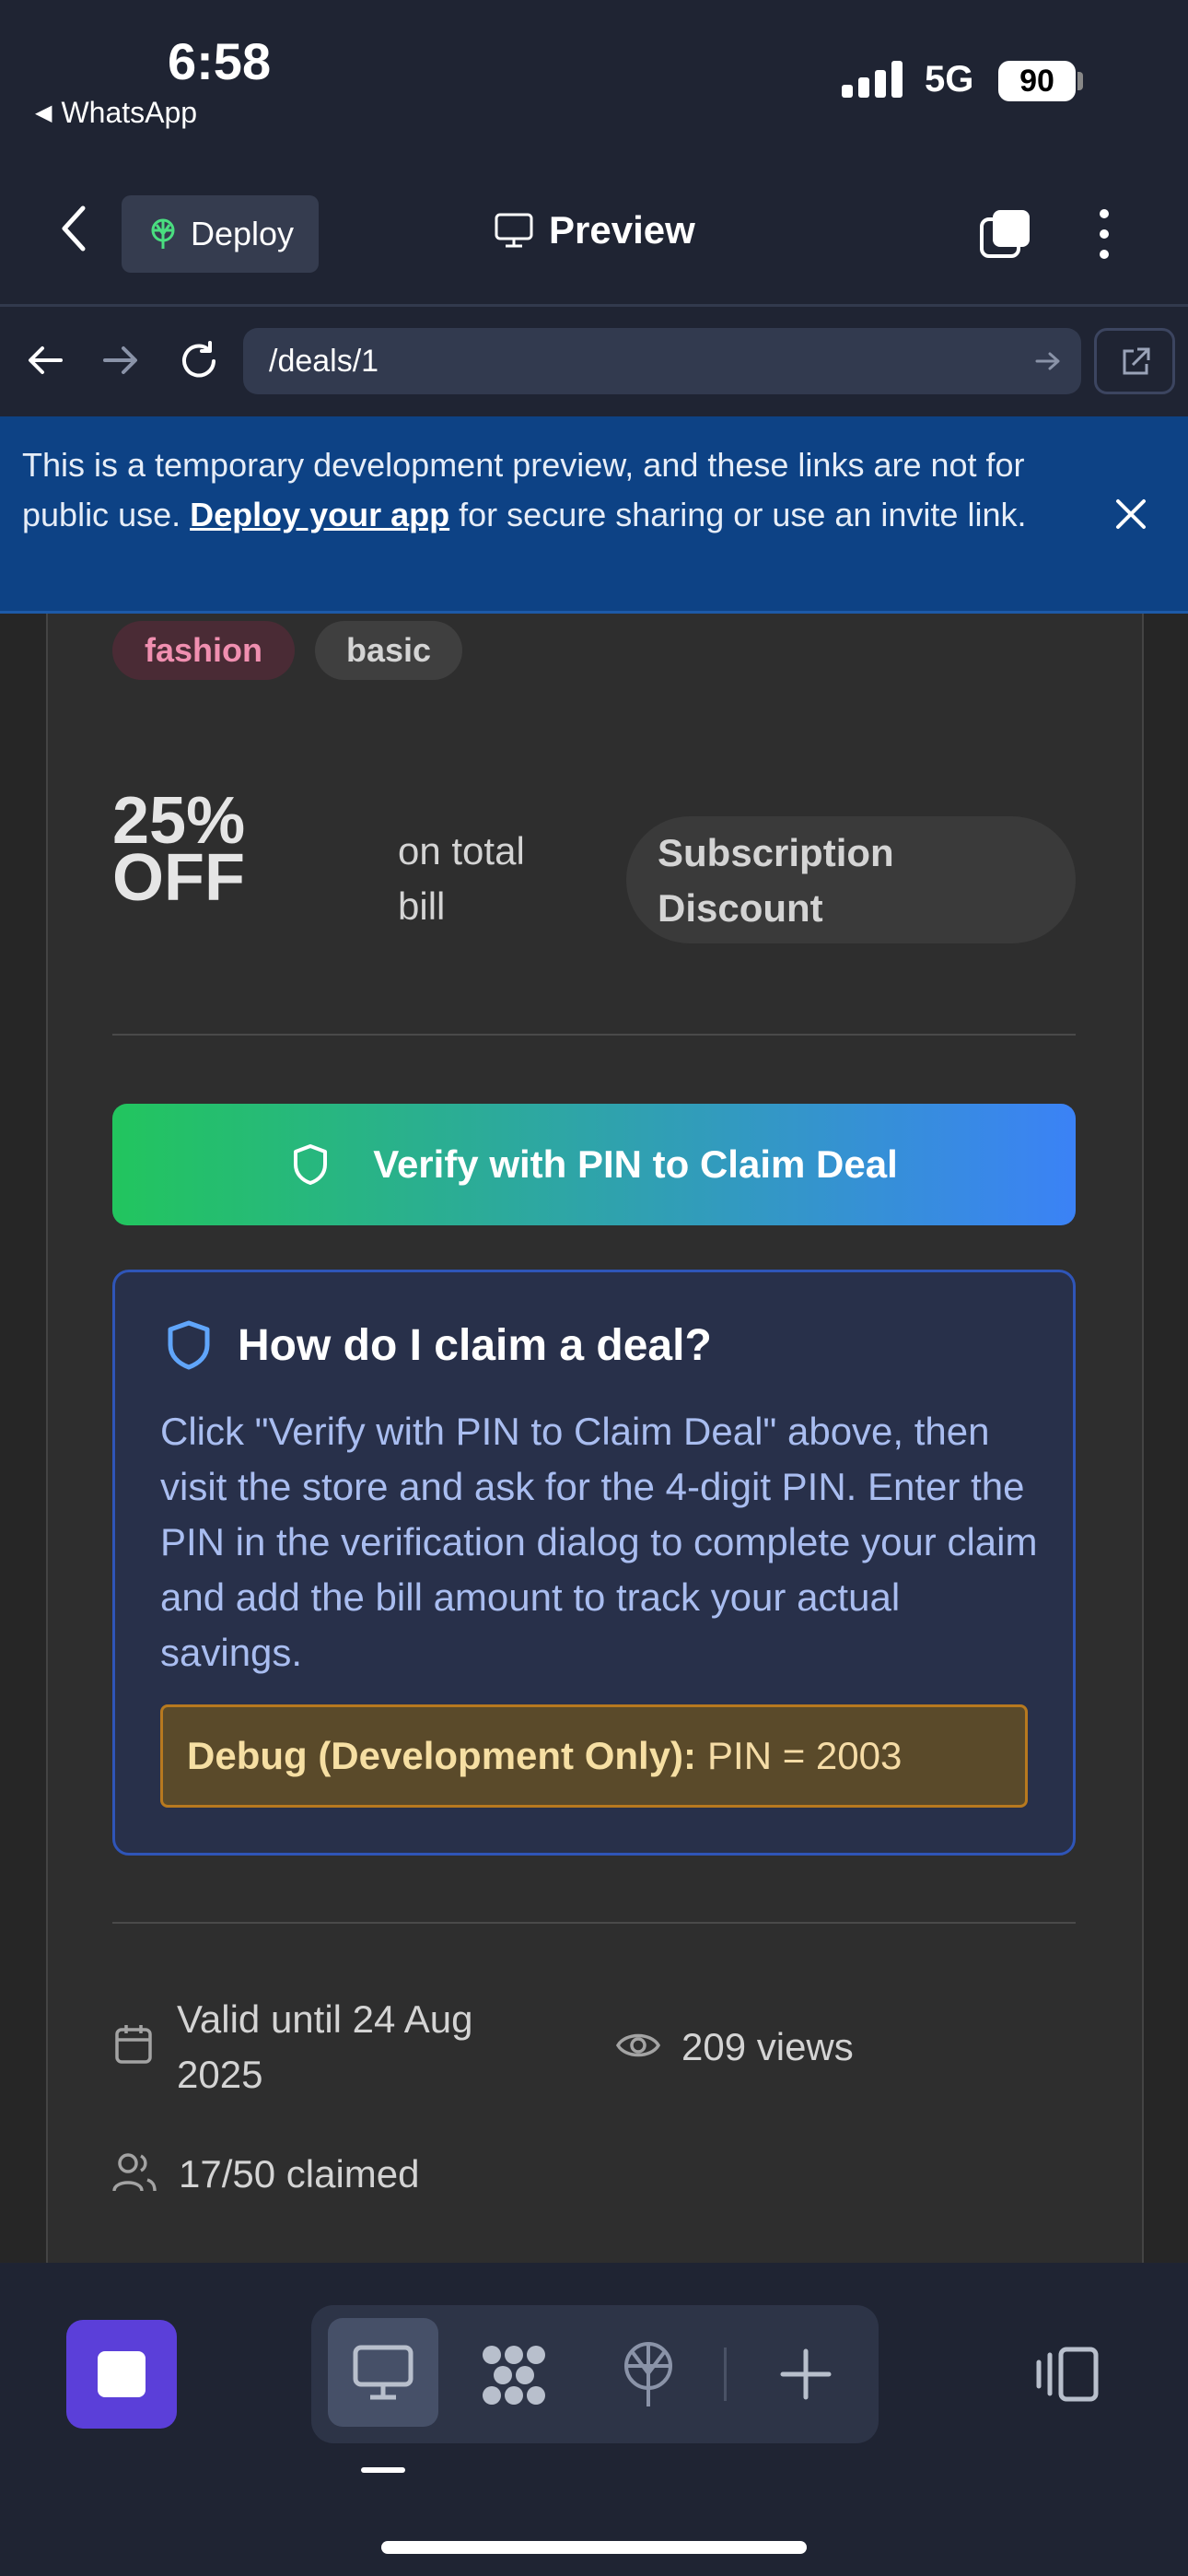  I want to click on signal-icon, so click(872, 79).